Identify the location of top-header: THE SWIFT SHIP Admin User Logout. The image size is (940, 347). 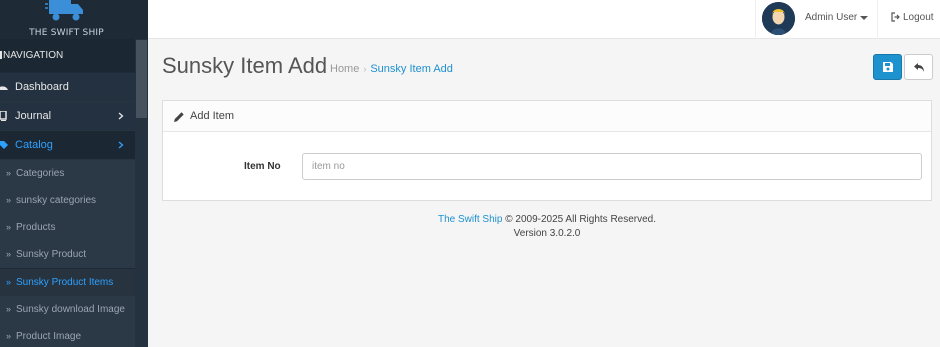
(470, 19).